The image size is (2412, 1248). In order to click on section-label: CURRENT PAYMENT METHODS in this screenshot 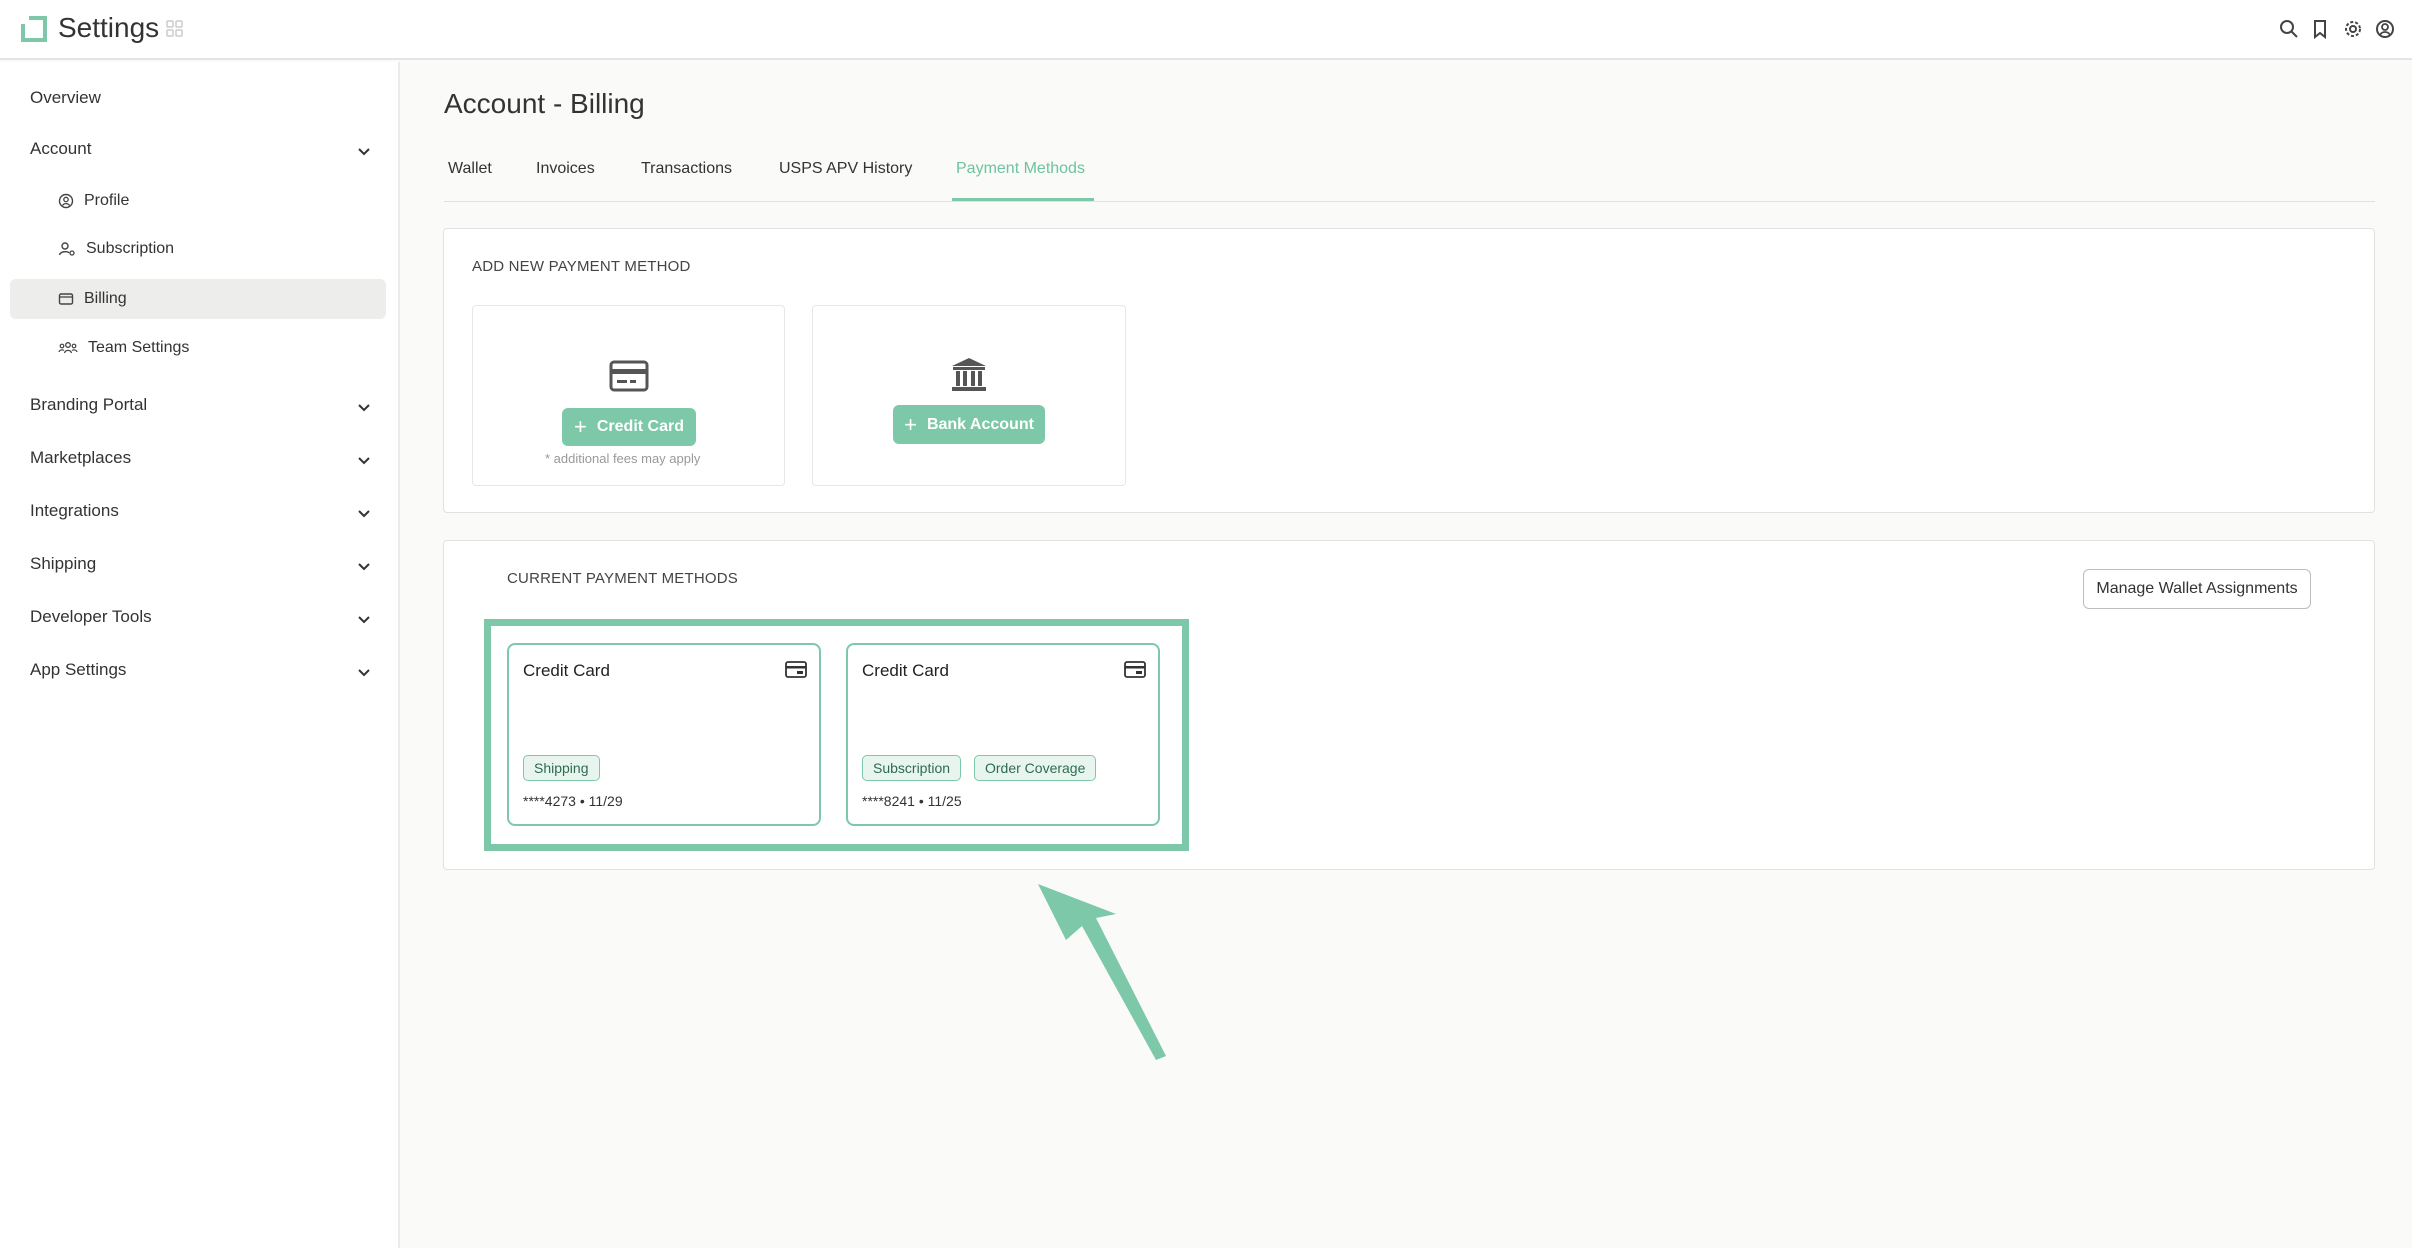, I will do `click(623, 578)`.